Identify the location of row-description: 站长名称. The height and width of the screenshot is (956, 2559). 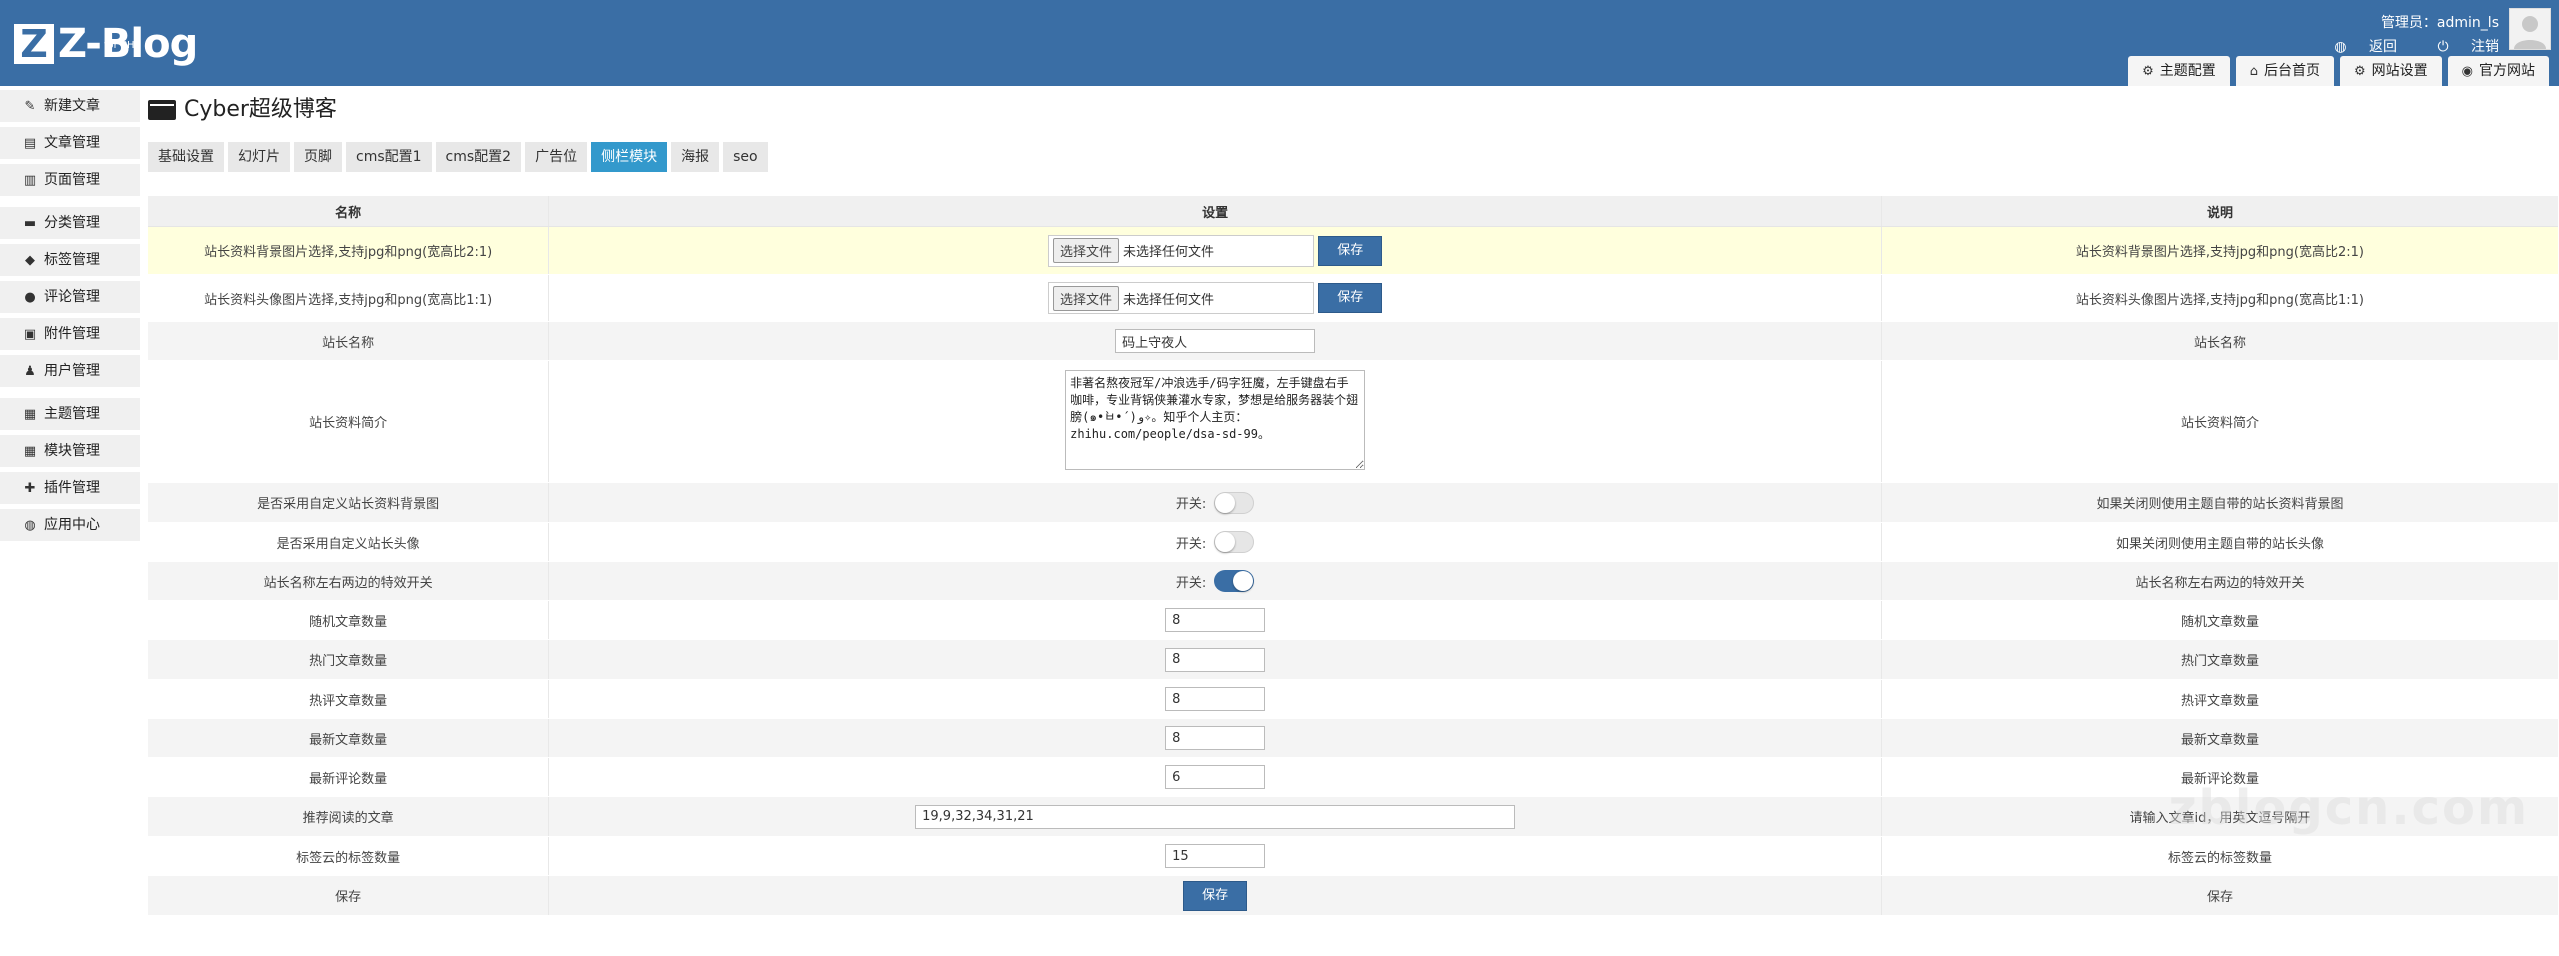
(2219, 341).